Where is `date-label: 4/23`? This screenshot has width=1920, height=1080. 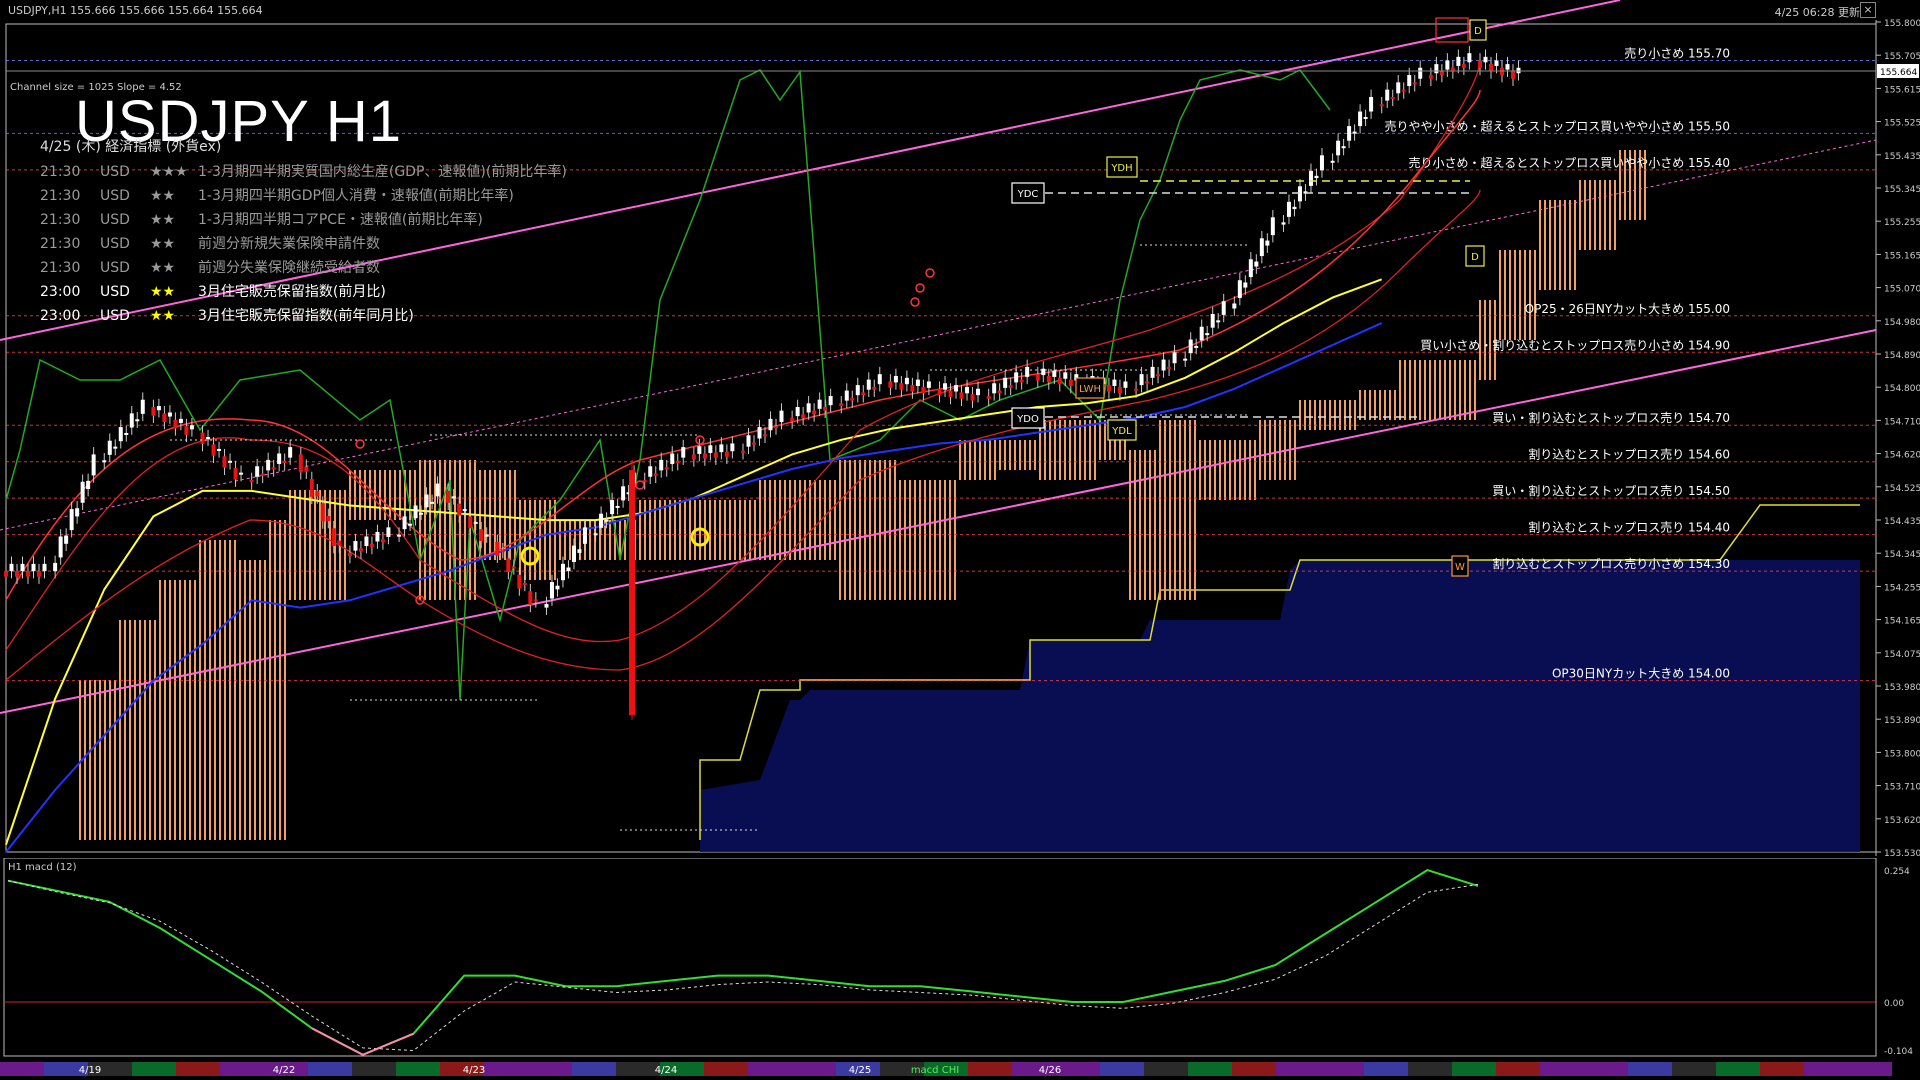 date-label: 4/23 is located at coordinates (474, 1070).